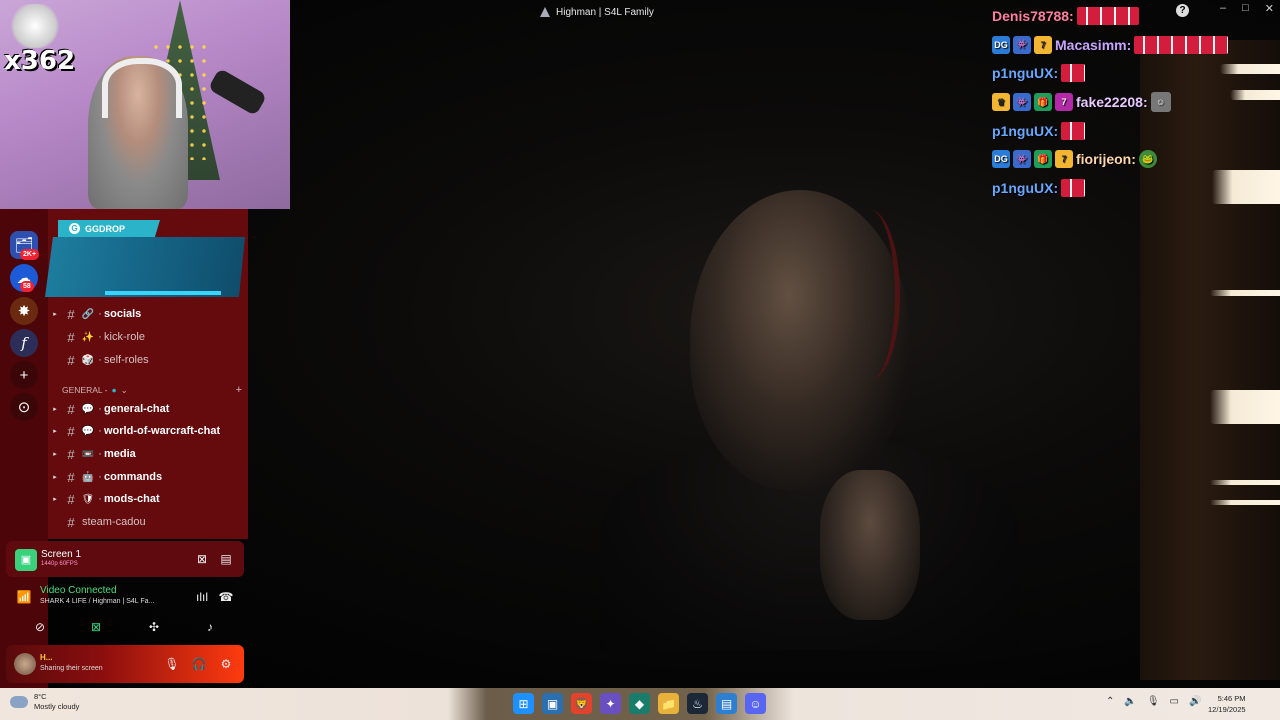 This screenshot has width=1280, height=720. I want to click on weather-temperature: 8°C, so click(40, 696).